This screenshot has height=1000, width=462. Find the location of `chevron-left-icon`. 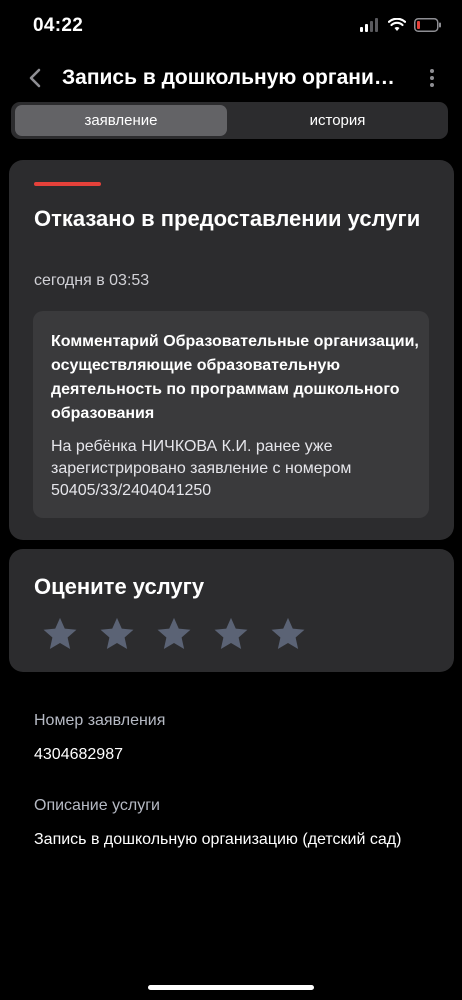

chevron-left-icon is located at coordinates (35, 78).